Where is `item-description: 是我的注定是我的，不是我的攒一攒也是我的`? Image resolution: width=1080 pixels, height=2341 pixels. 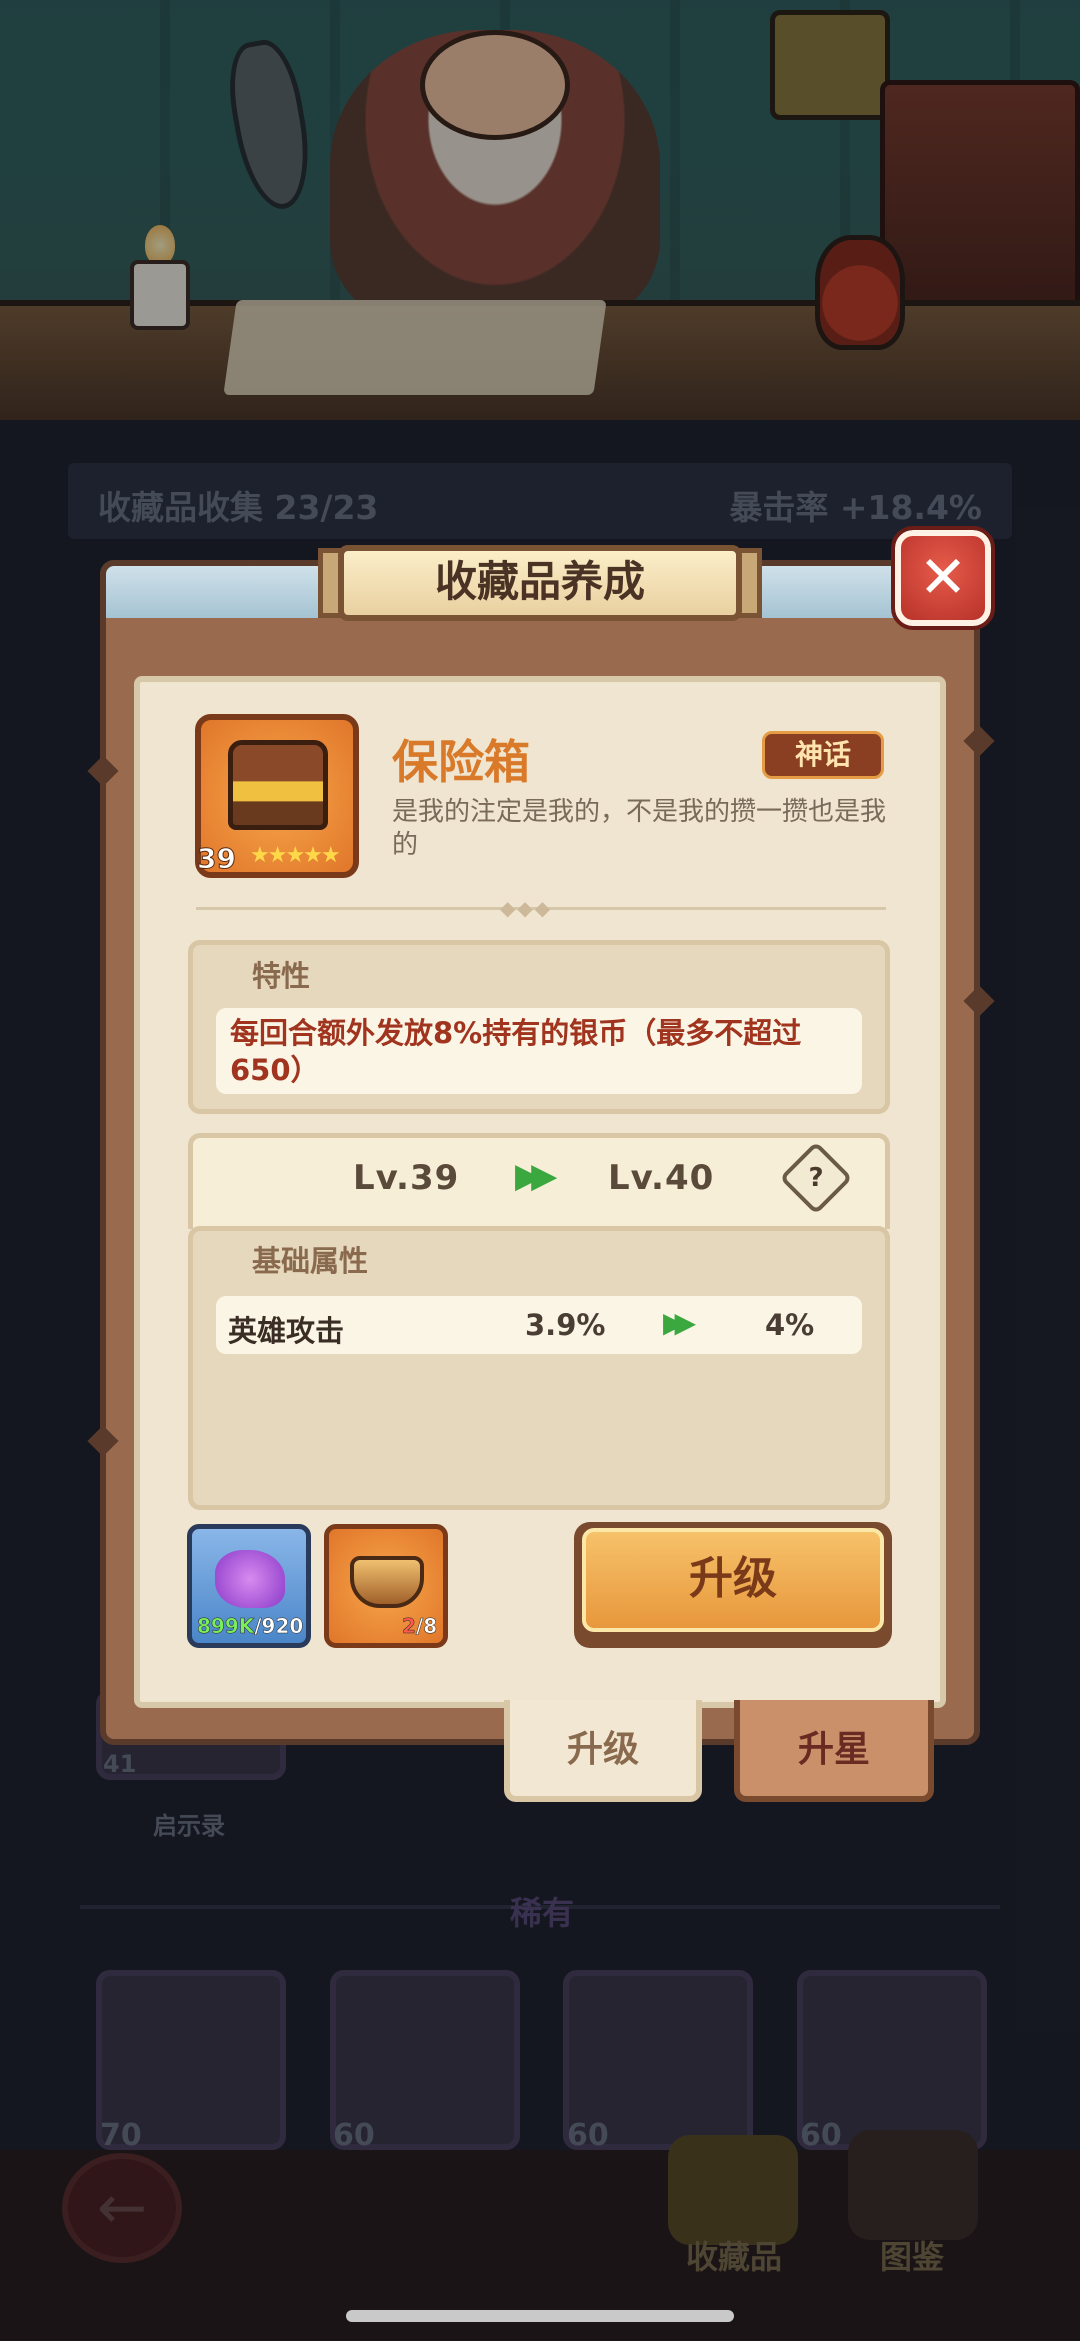
item-description: 是我的注定是我的，不是我的攒一攒也是我的 is located at coordinates (639, 828).